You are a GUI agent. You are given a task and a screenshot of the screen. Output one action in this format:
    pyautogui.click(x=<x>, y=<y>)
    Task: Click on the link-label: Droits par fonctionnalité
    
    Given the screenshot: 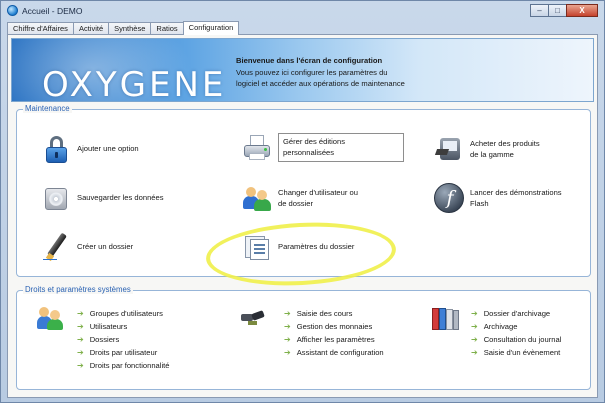 What is the action you would take?
    pyautogui.click(x=129, y=365)
    